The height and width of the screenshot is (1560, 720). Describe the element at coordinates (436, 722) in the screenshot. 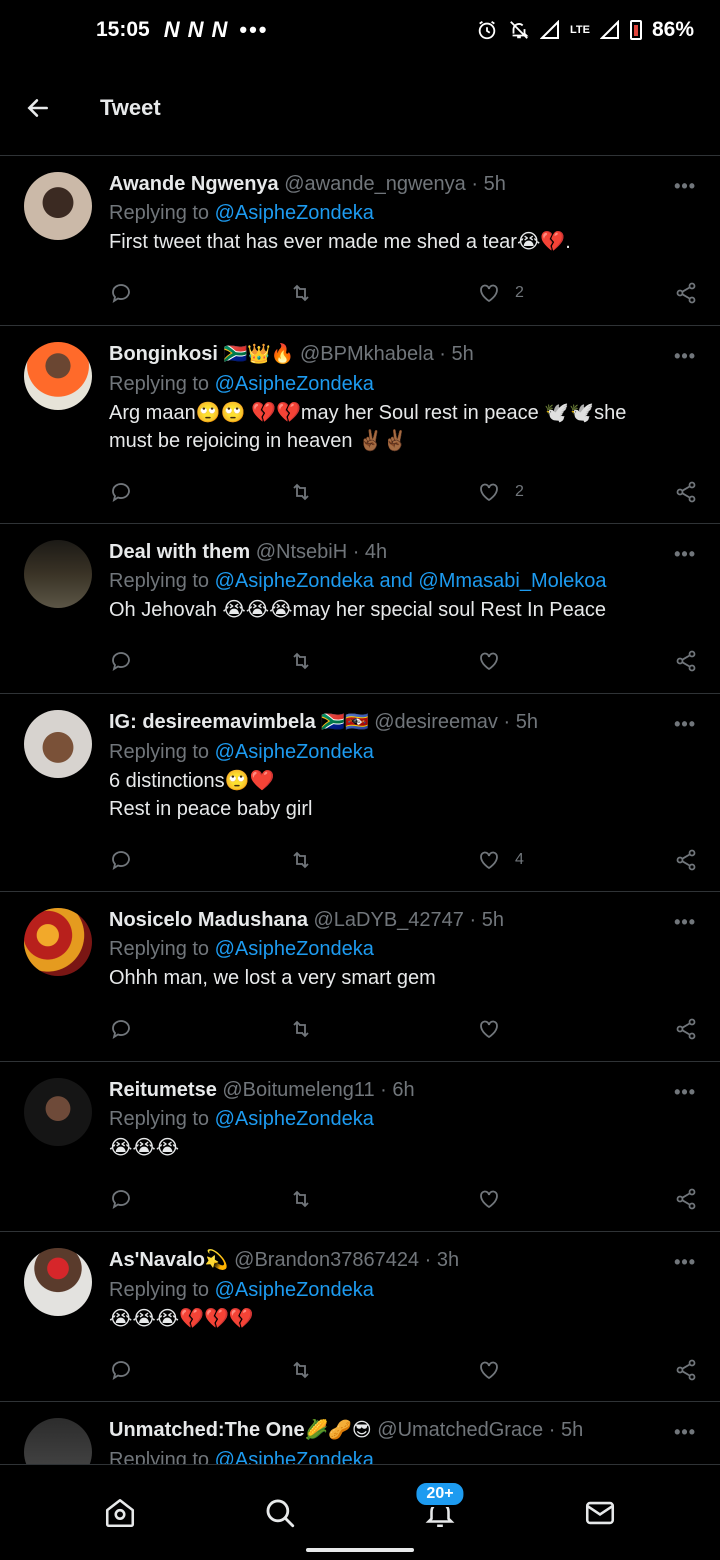

I see `author-handle: @desireemav` at that location.